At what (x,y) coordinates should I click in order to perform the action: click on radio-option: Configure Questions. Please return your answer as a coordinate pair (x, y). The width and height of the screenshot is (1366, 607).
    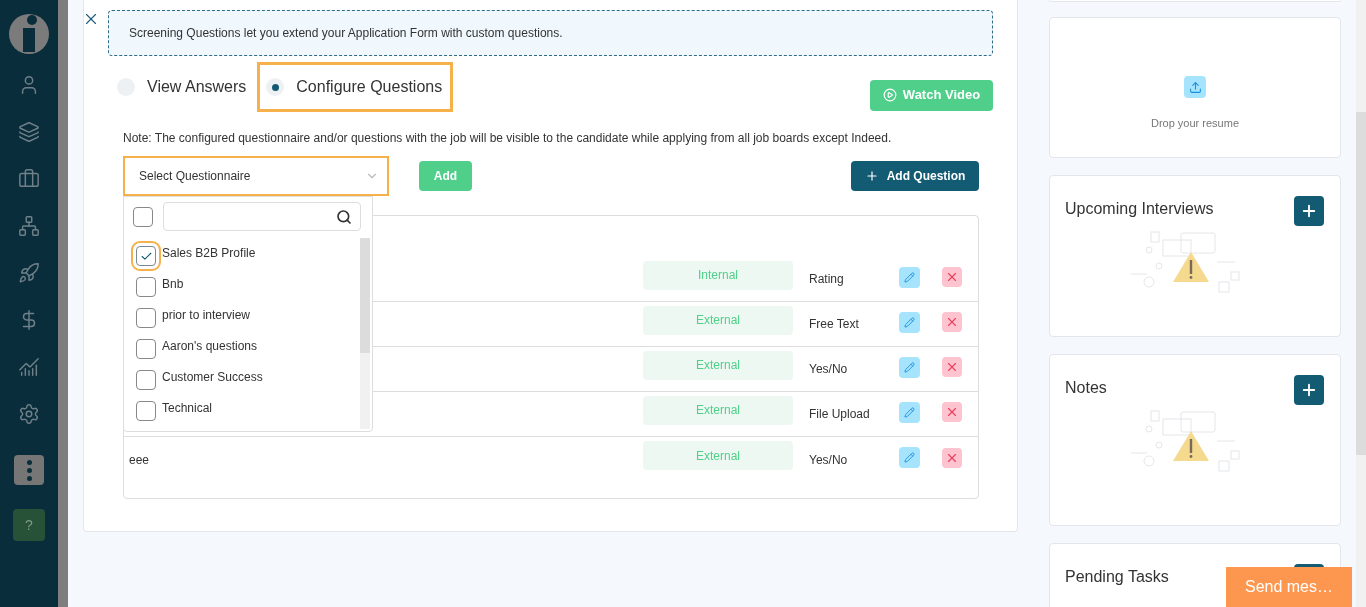
    Looking at the image, I should click on (355, 87).